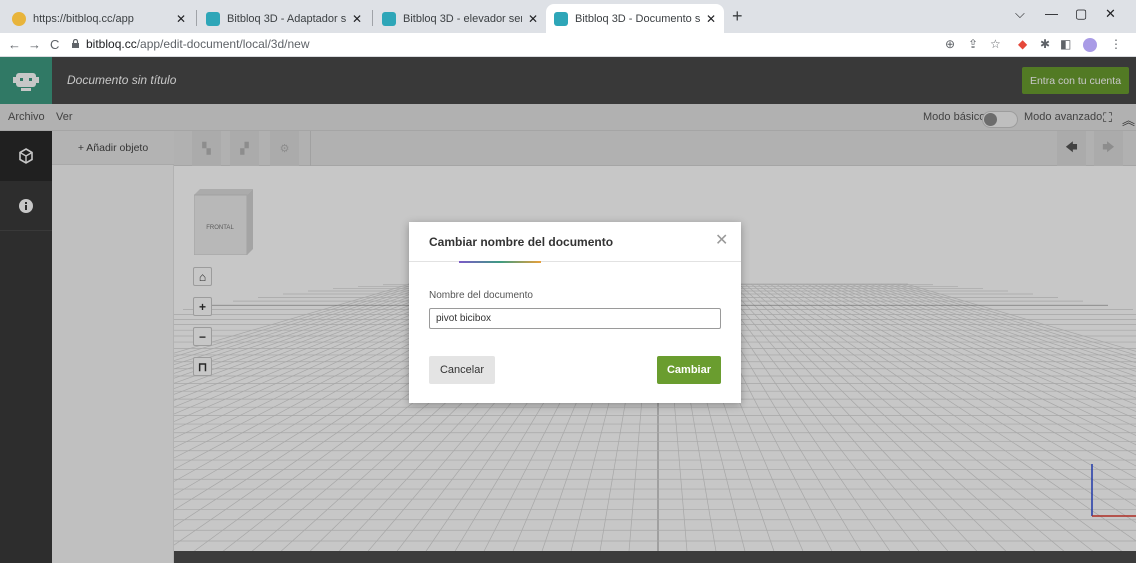 Image resolution: width=1136 pixels, height=563 pixels. I want to click on globe-icon, so click(19, 18).